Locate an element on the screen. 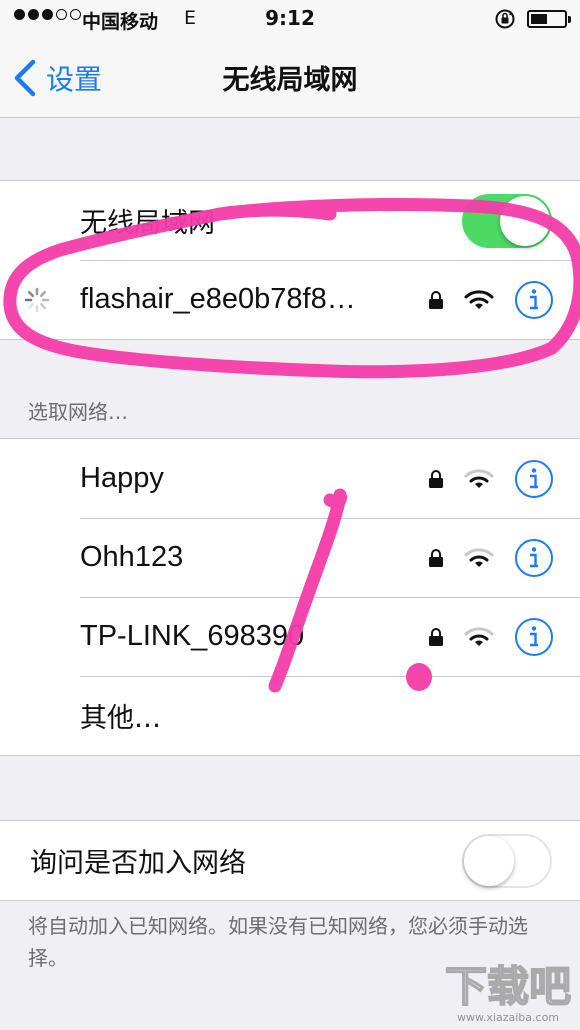 This screenshot has height=1030, width=580. ask-to-join-switch is located at coordinates (507, 860).